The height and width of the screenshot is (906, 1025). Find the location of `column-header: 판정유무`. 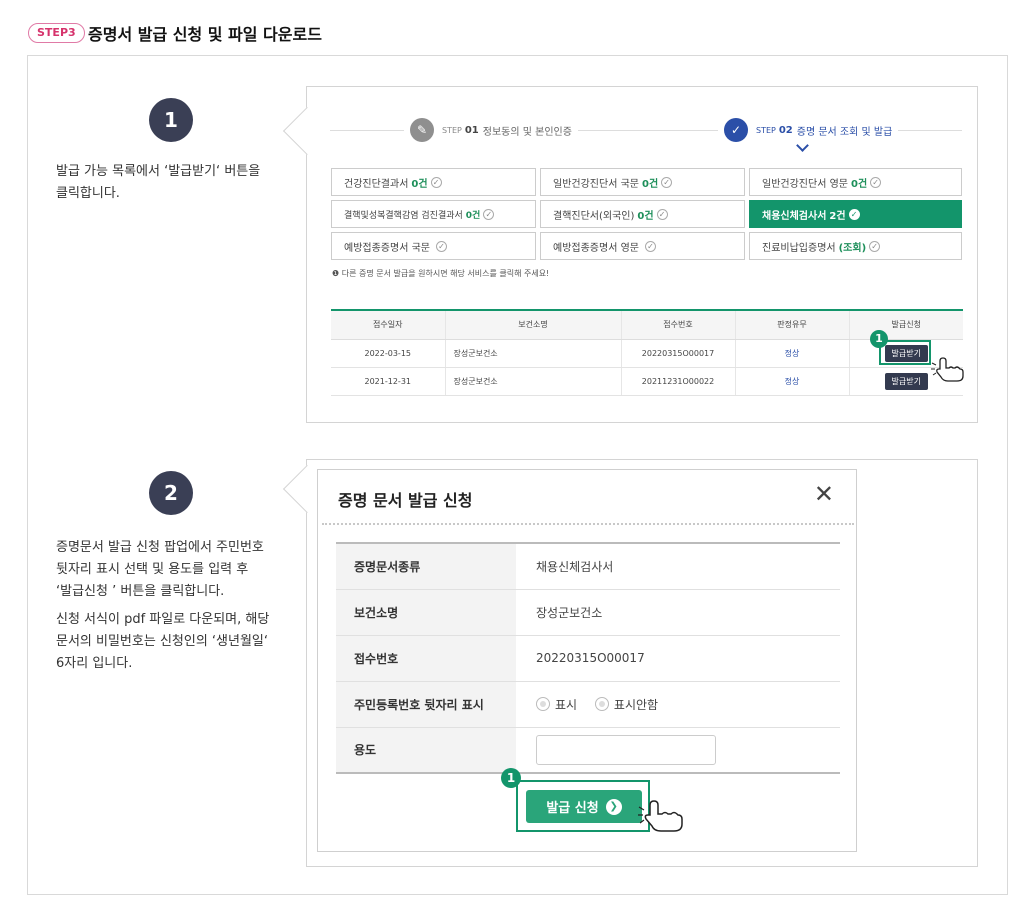

column-header: 판정유무 is located at coordinates (792, 325).